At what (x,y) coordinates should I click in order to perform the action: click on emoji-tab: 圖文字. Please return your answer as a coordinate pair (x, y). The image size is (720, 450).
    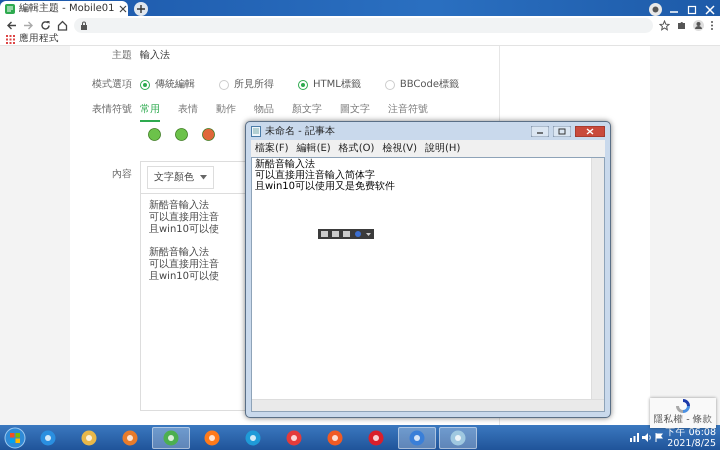
    Looking at the image, I should click on (355, 112).